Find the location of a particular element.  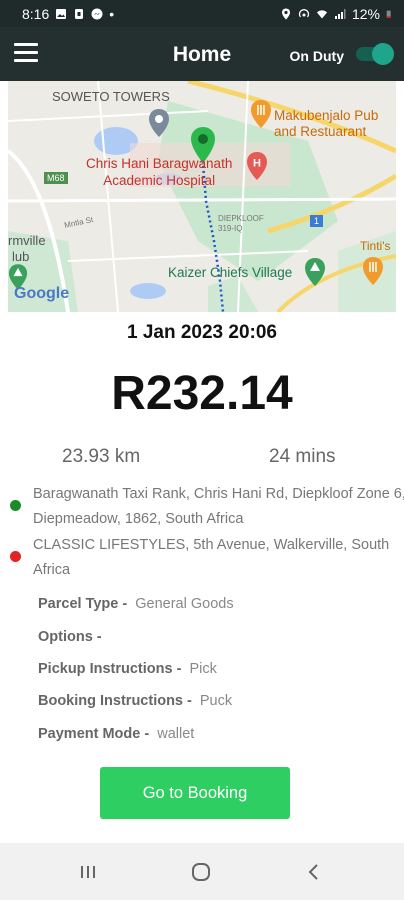

parcel-type-row: Parcel Type - General Goods is located at coordinates (136, 604).